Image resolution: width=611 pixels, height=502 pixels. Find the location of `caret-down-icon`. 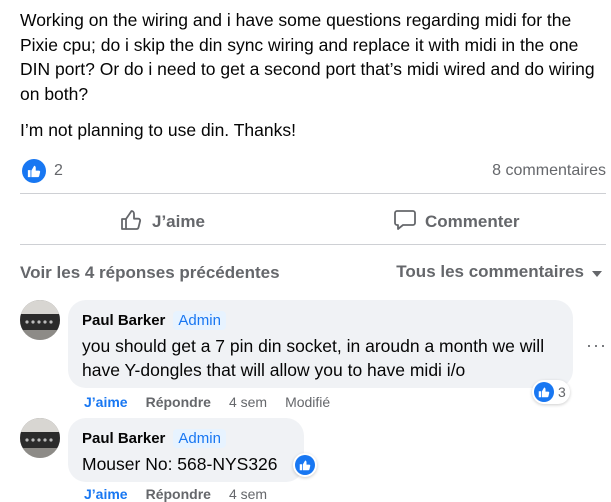

caret-down-icon is located at coordinates (597, 272).